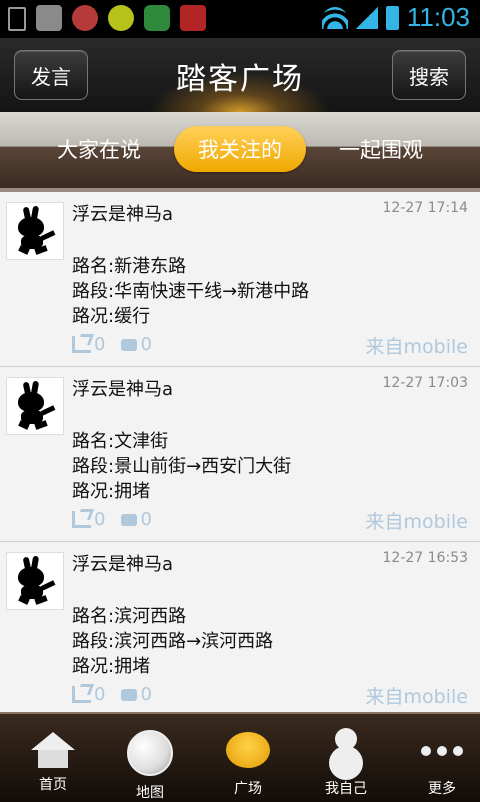  What do you see at coordinates (429, 75) in the screenshot?
I see `search-button: 搜索` at bounding box center [429, 75].